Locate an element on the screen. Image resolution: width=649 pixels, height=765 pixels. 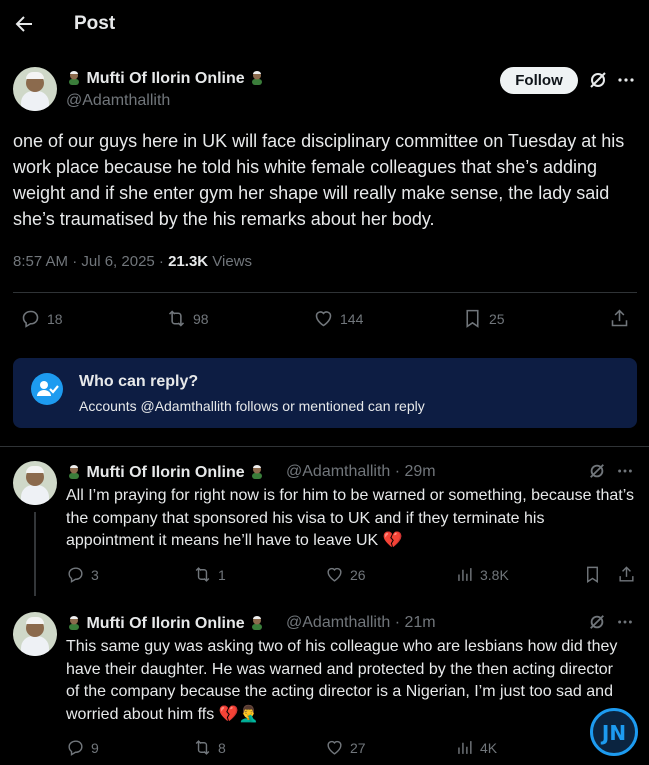
repost-button: 1 is located at coordinates (209, 574).